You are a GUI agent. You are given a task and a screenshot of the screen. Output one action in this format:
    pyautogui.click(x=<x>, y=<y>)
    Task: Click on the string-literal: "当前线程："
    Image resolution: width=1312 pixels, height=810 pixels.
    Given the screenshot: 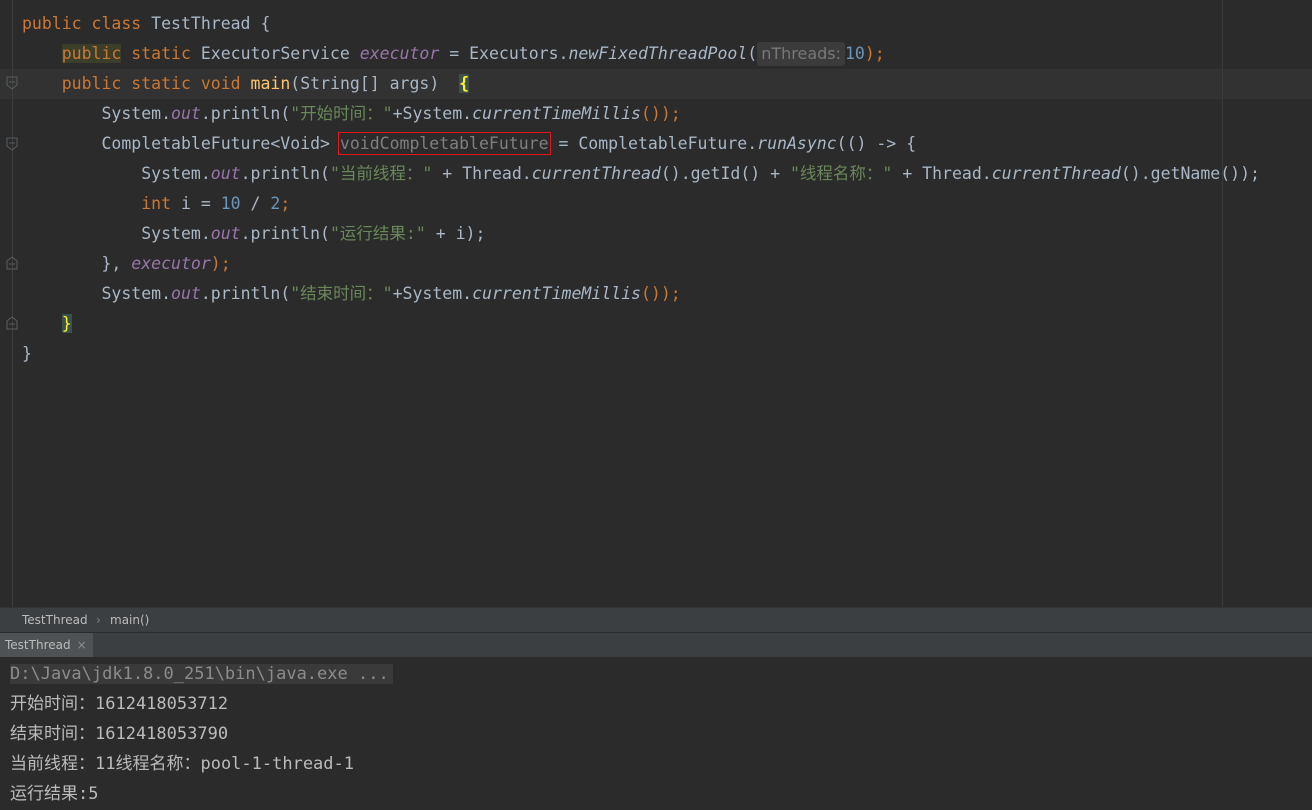 What is the action you would take?
    pyautogui.click(x=381, y=173)
    